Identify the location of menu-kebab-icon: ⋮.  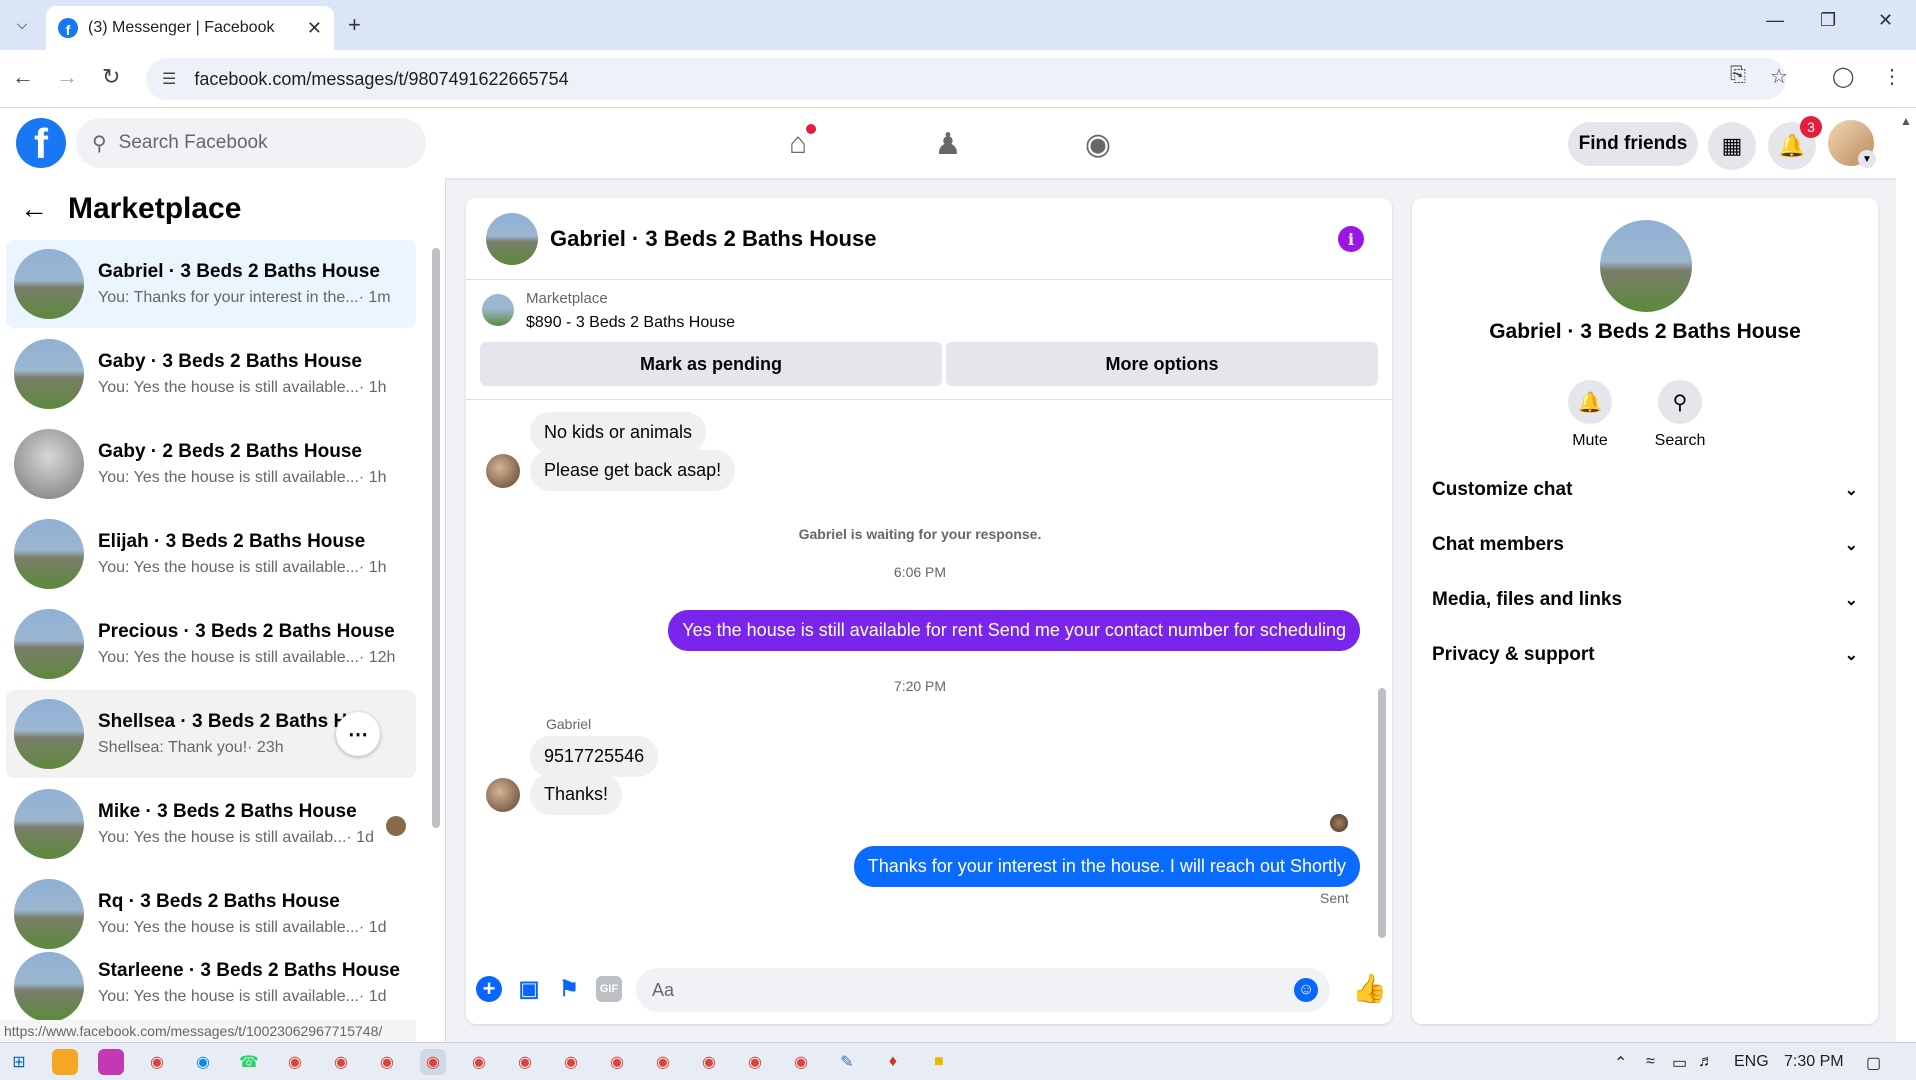
(1892, 76).